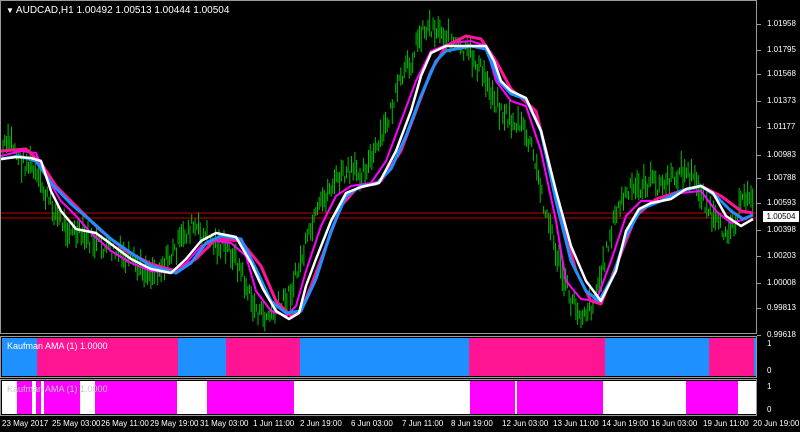 This screenshot has height=432, width=800. I want to click on time-label: 29 May 19:00, so click(174, 423).